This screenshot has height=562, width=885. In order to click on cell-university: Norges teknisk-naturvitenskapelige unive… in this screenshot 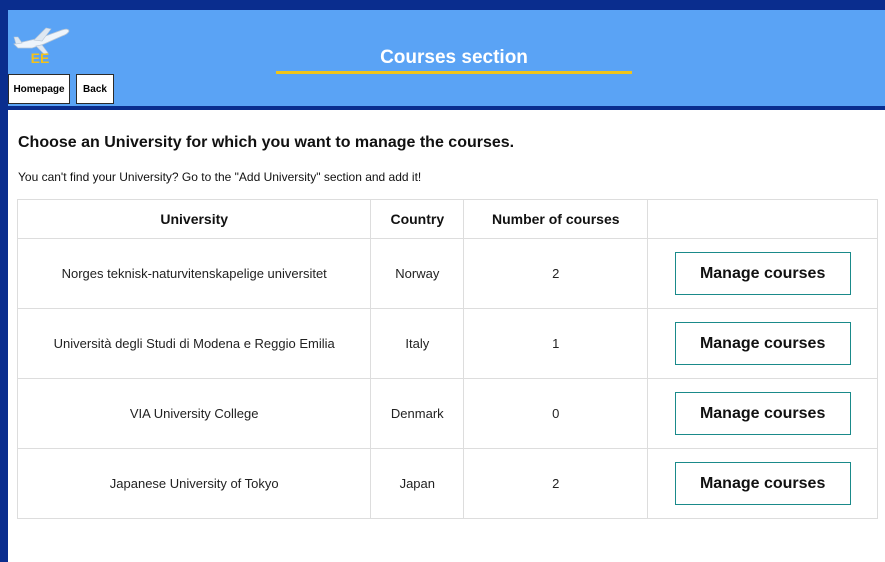, I will do `click(194, 273)`.